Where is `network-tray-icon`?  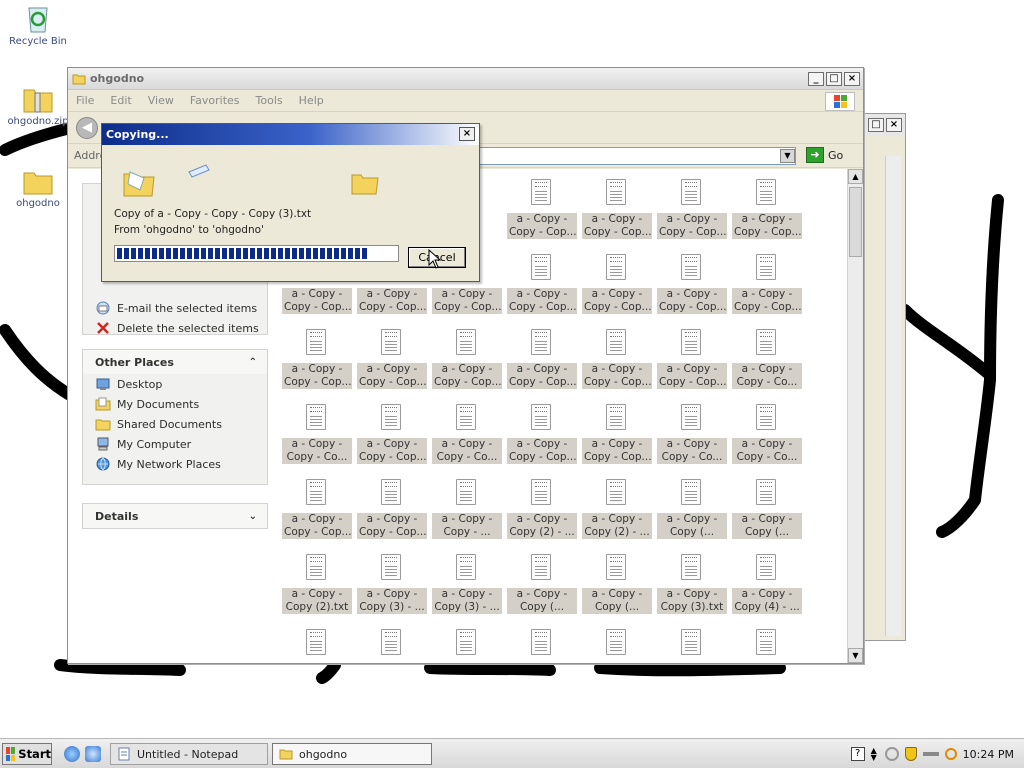
network-tray-icon is located at coordinates (891, 754).